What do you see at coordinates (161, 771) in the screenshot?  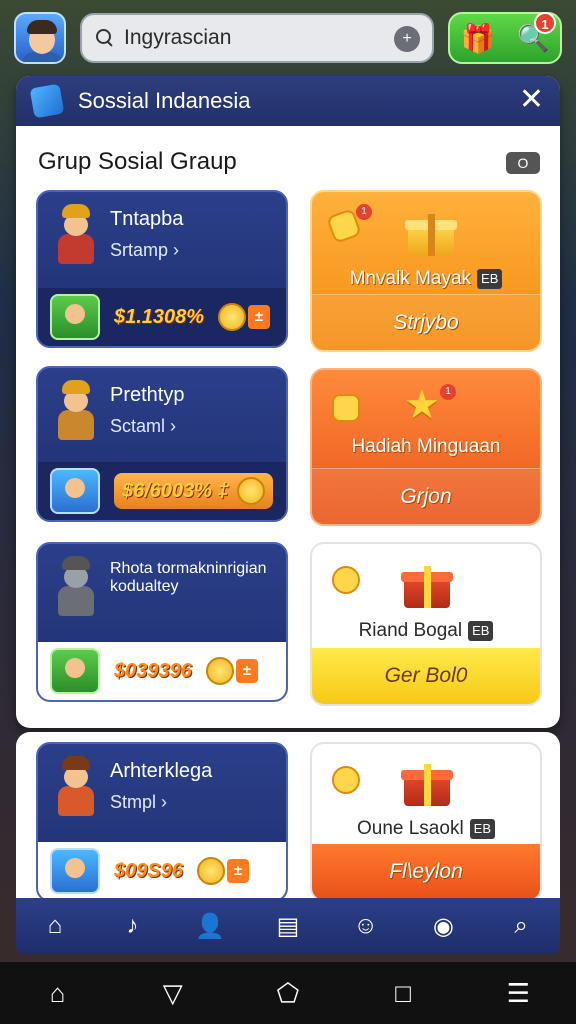 I see `group-name: Arhterklega` at bounding box center [161, 771].